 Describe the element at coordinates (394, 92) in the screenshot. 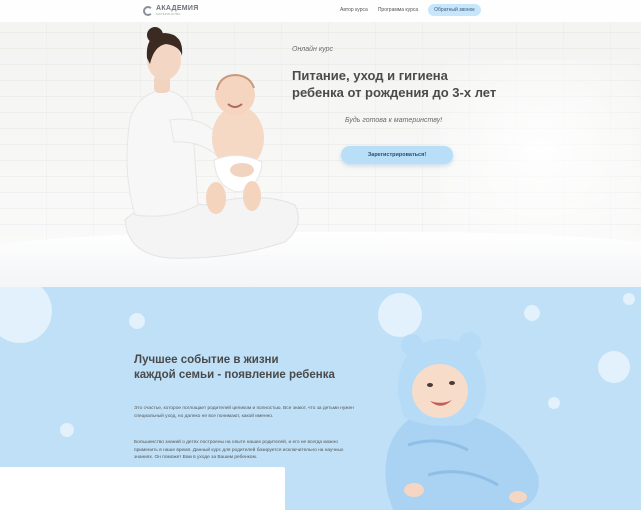

I see `hero-title-line2: ребенка от рождения до 3-х лет` at that location.